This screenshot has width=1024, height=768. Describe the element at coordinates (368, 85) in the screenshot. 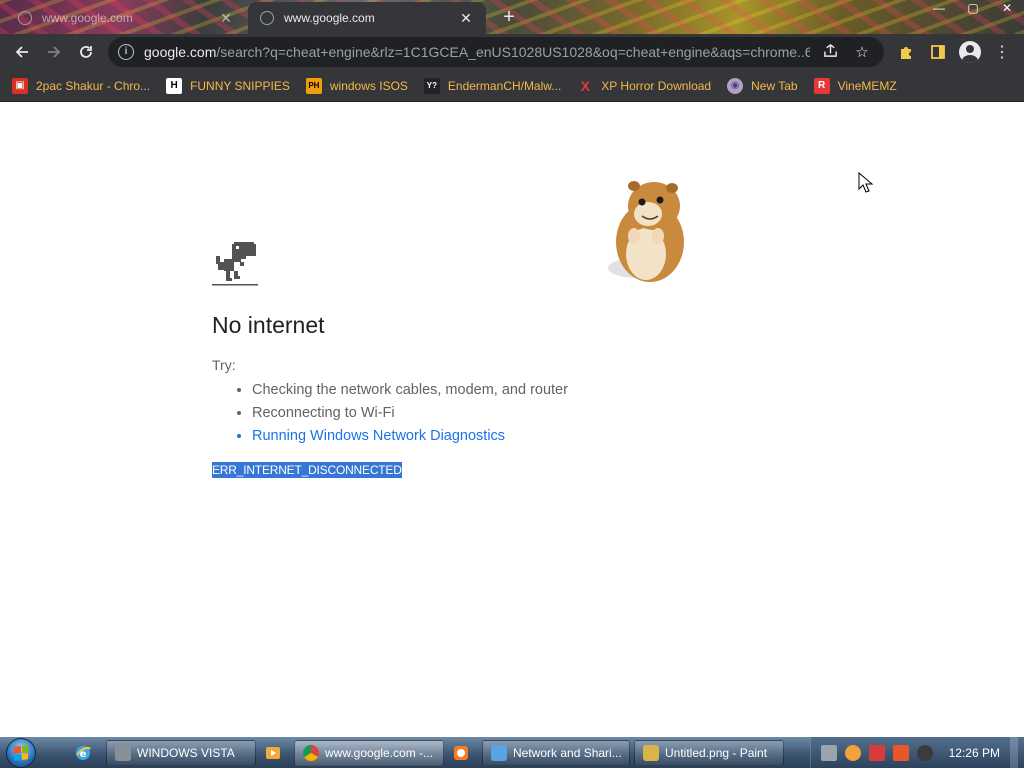

I see `bookmark-label: windows ISOS` at that location.